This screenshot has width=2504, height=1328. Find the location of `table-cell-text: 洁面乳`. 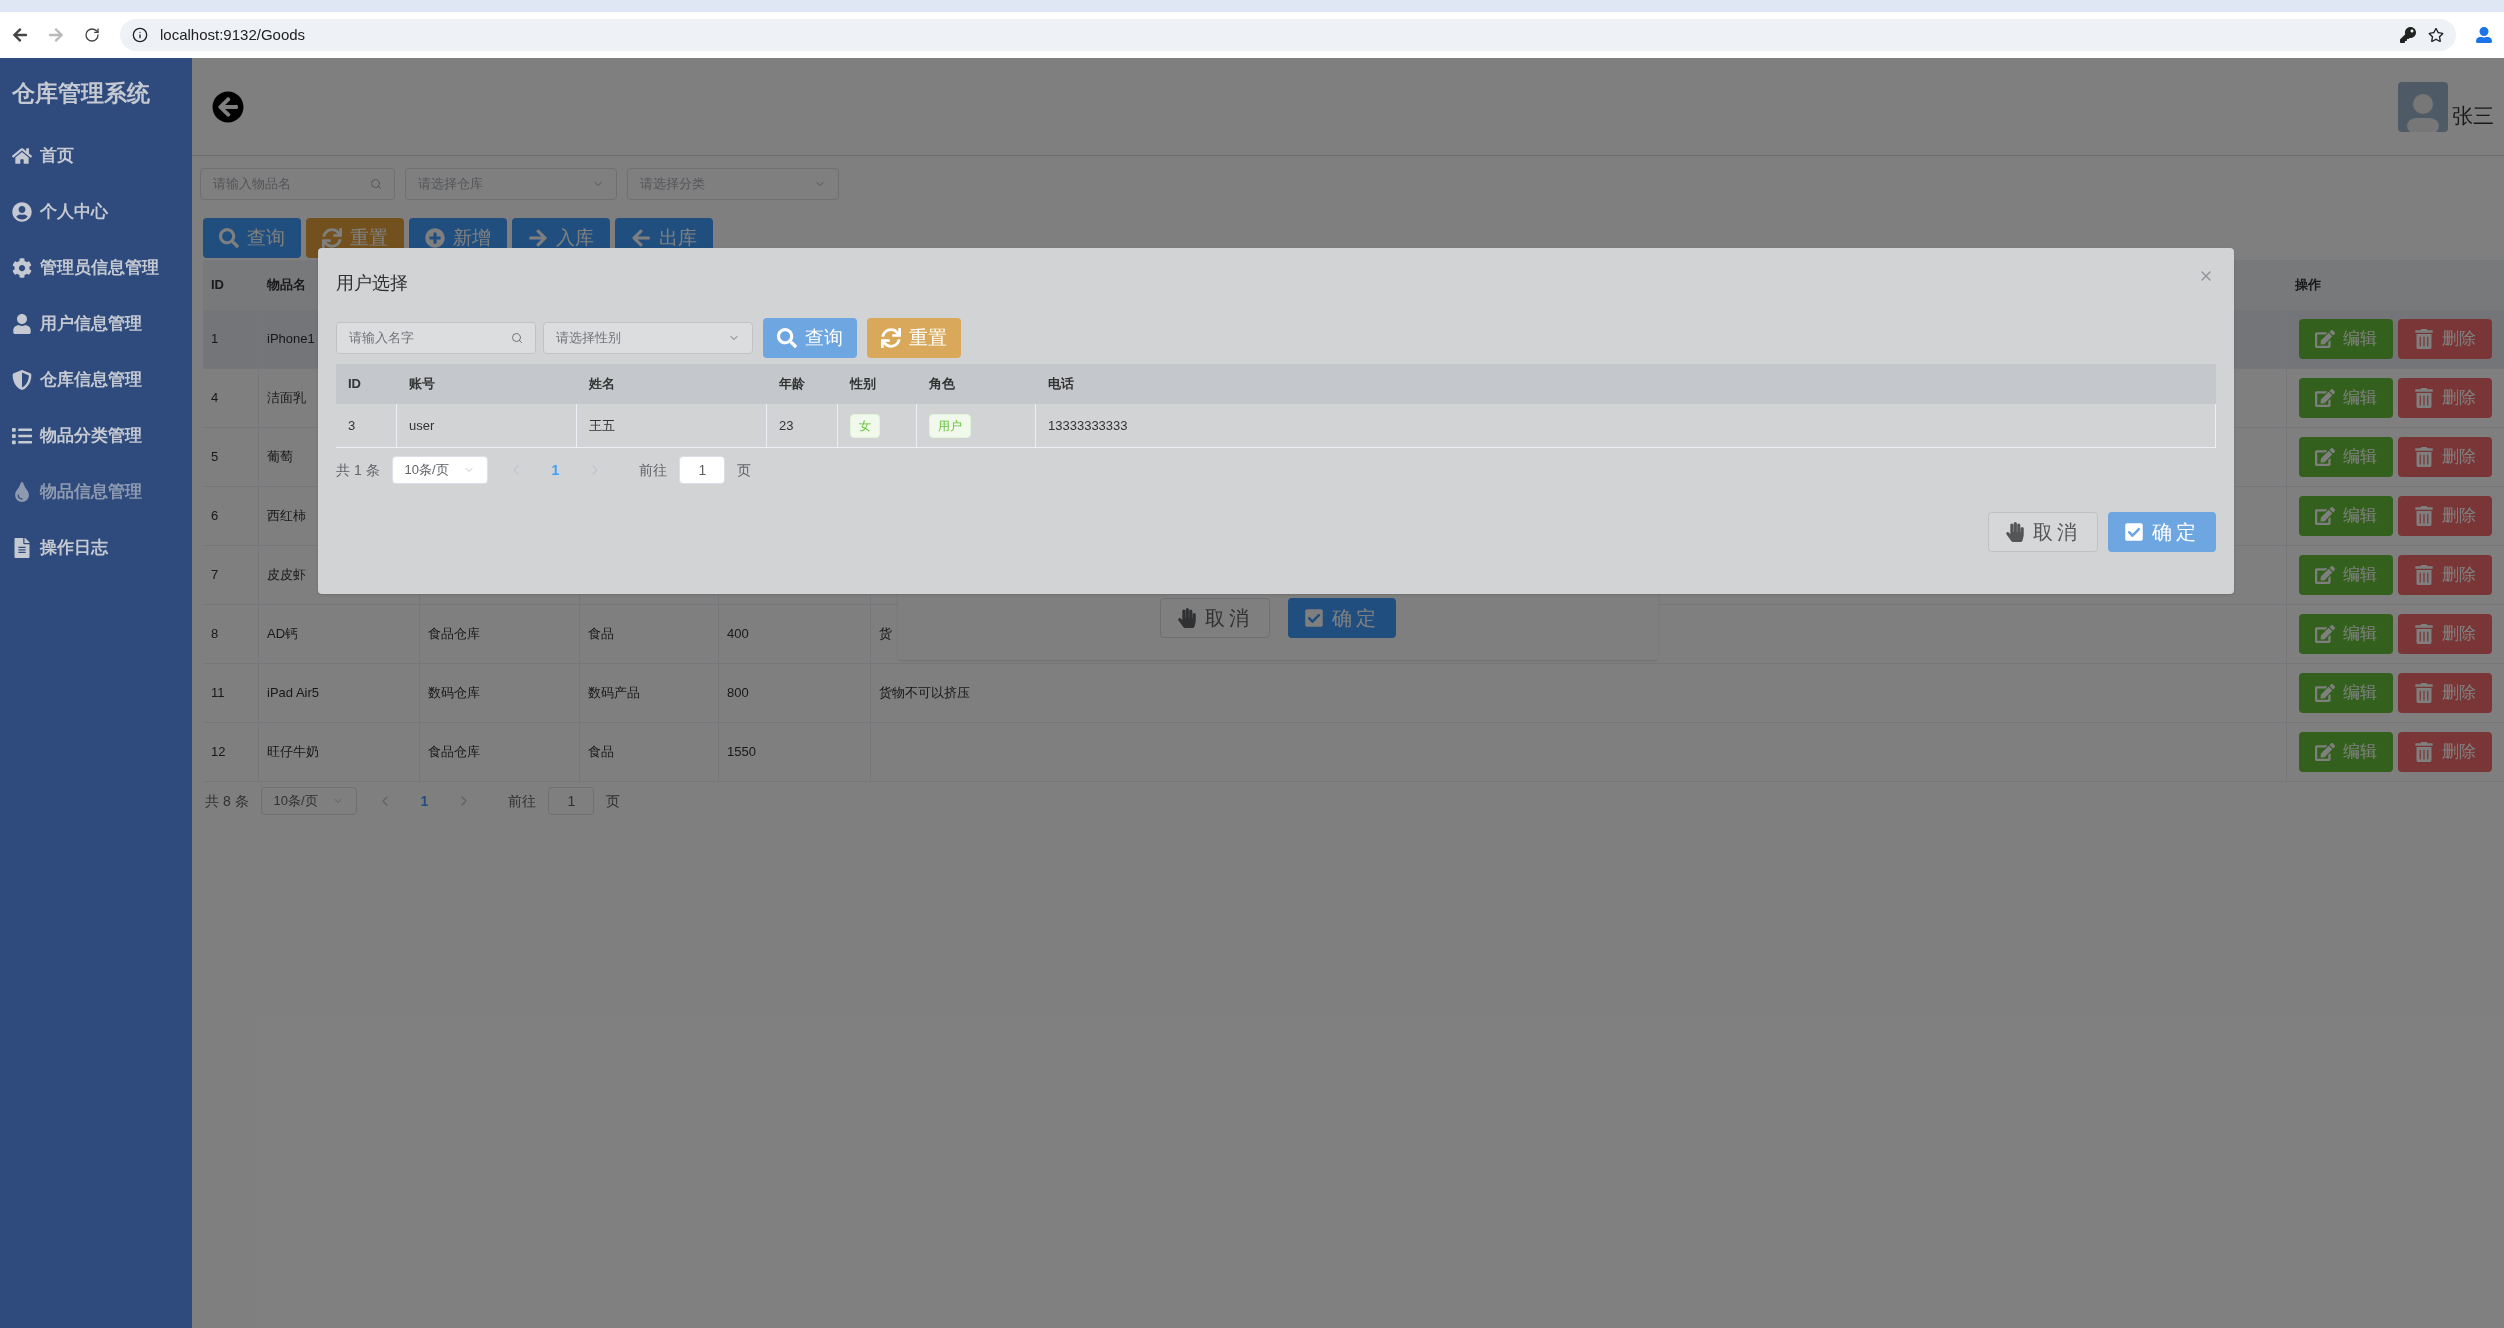

table-cell-text: 洁面乳 is located at coordinates (286, 398).